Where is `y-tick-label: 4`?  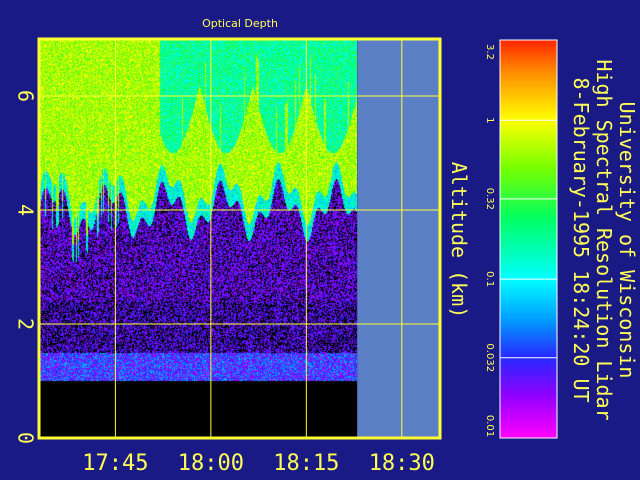
y-tick-label: 4 is located at coordinates (26, 210).